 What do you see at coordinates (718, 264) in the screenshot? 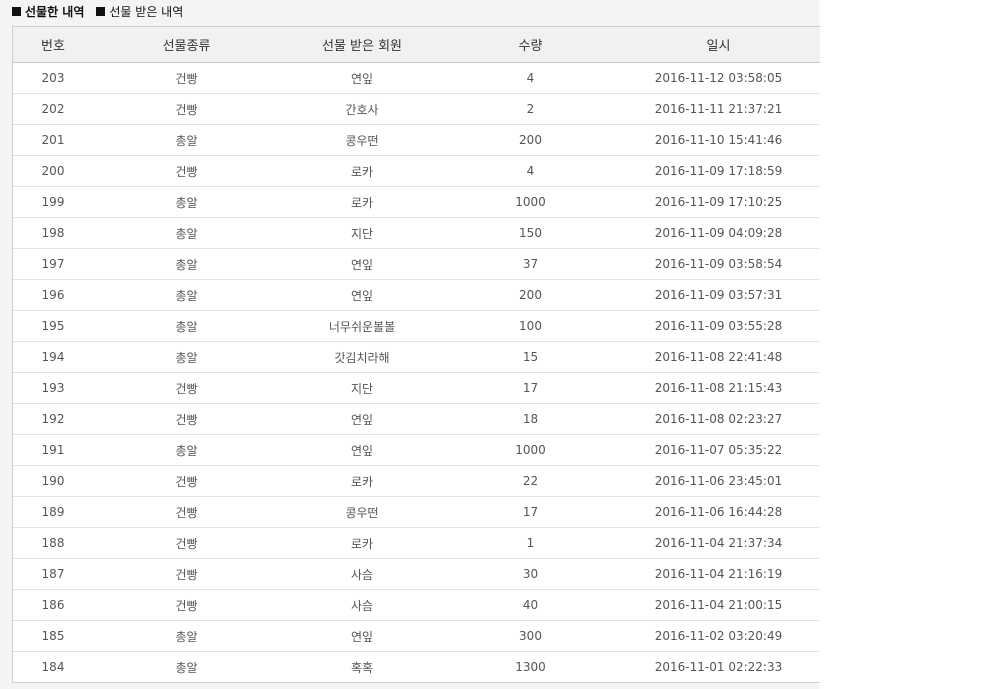
I see `cell-datetime: 2016-11-09 03:58:54` at bounding box center [718, 264].